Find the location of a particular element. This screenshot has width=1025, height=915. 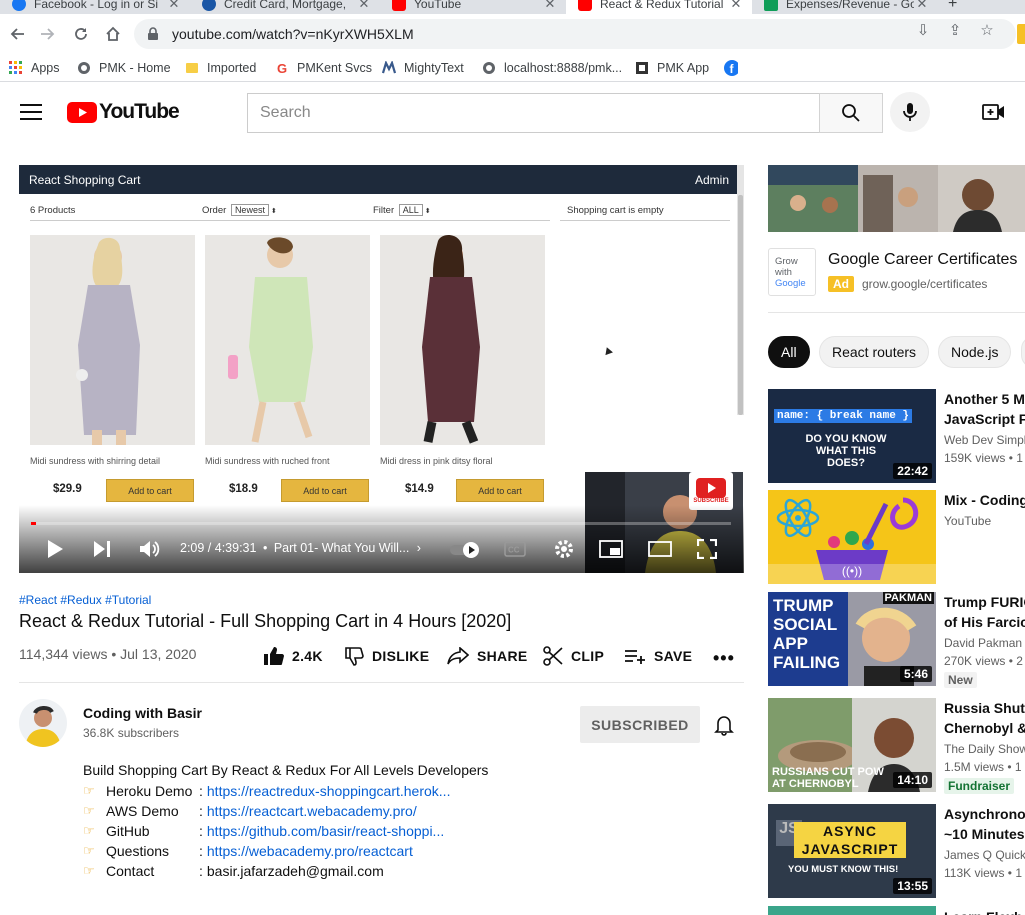

play-button is located at coordinates (55, 551).